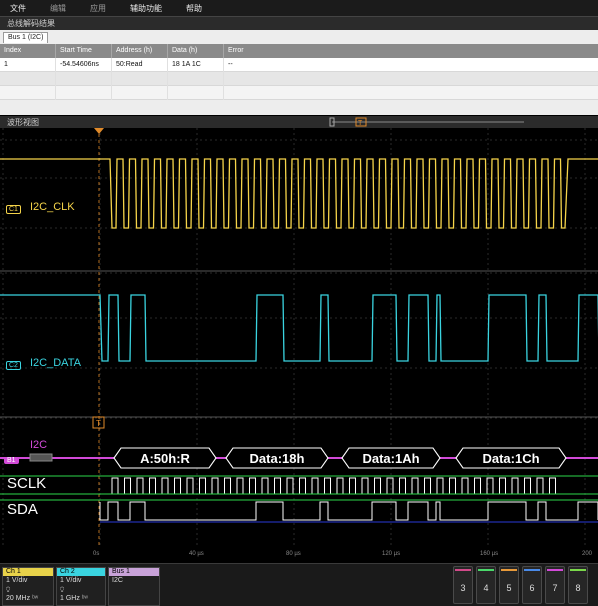  What do you see at coordinates (486, 570) in the screenshot?
I see `ch4-color-stripe` at bounding box center [486, 570].